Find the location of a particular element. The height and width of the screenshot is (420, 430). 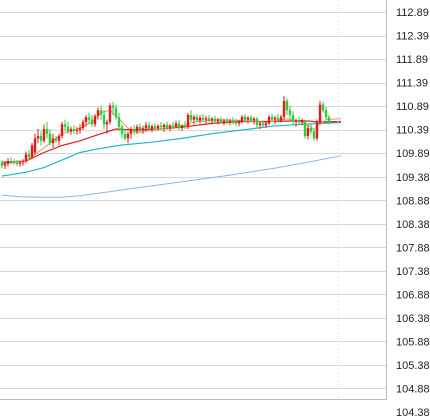

y-tick-label: 111.39 is located at coordinates (412, 84).